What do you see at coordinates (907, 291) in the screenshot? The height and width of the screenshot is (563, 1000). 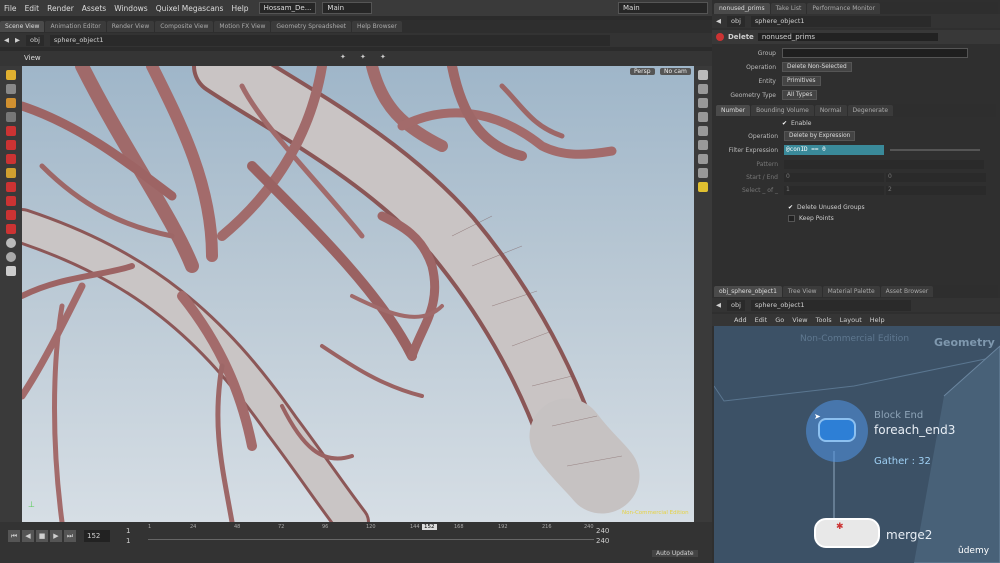 I see `tab-asset-browser: Asset Browser` at bounding box center [907, 291].